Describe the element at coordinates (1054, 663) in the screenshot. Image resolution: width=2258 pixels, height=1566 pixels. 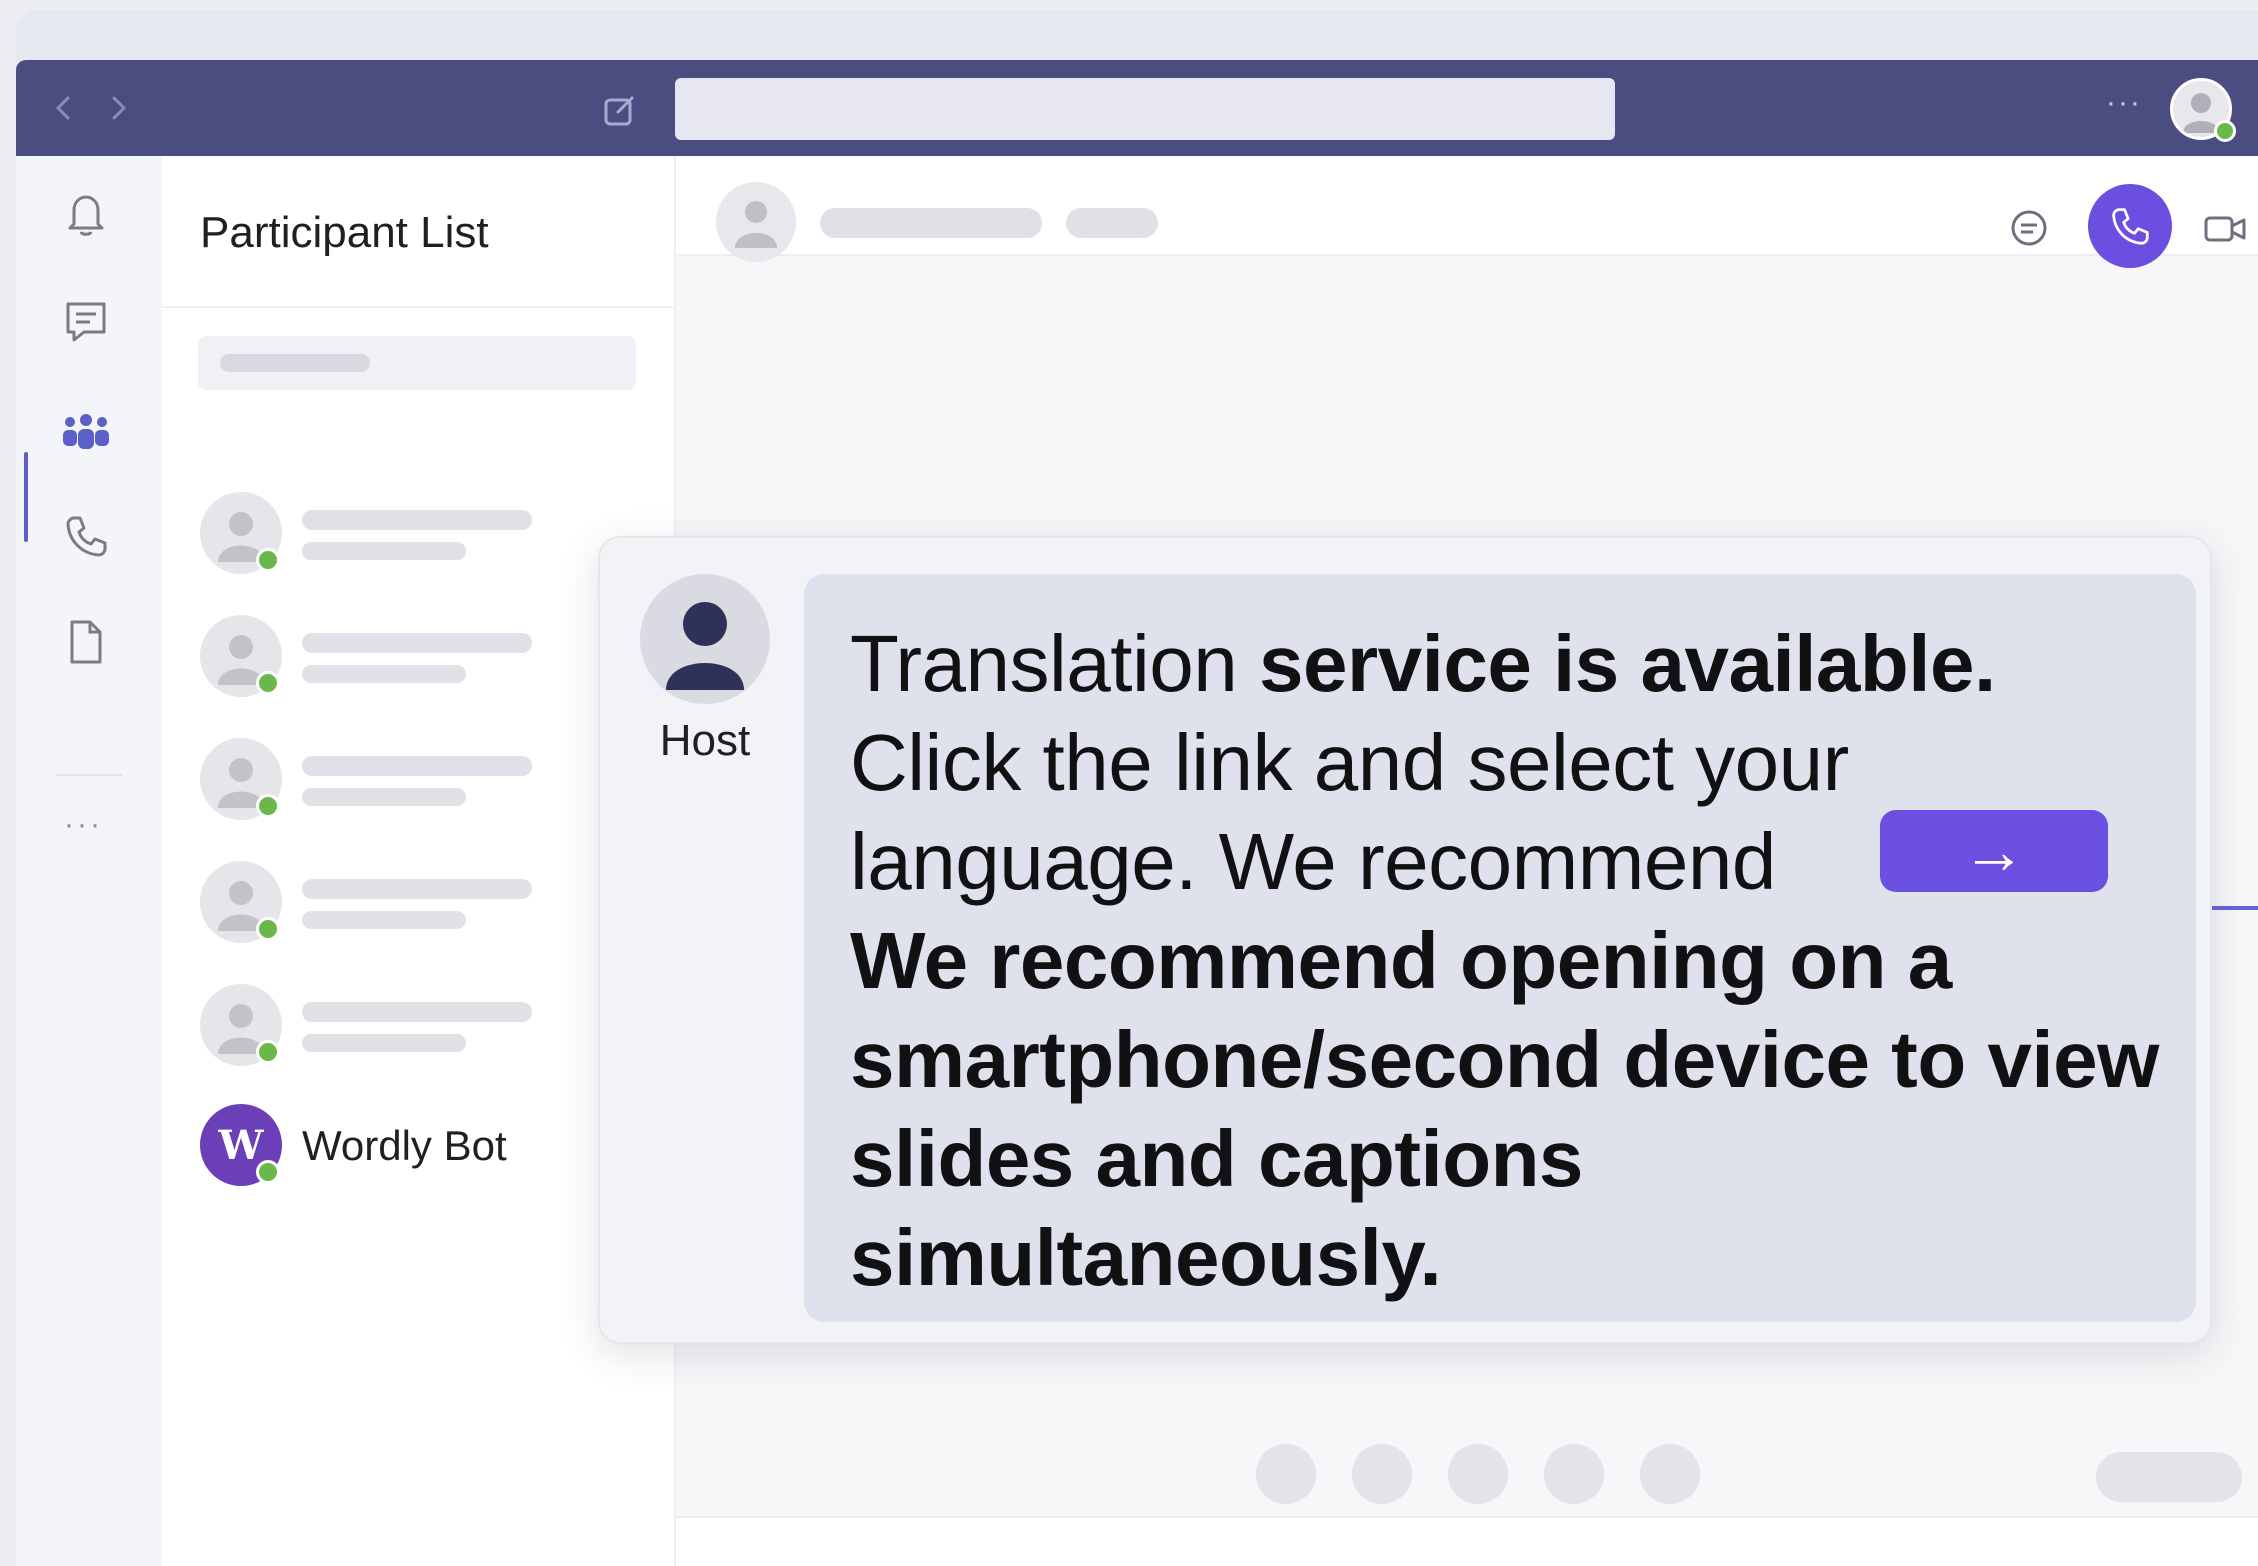
I see `message-text-regular: Translation` at that location.